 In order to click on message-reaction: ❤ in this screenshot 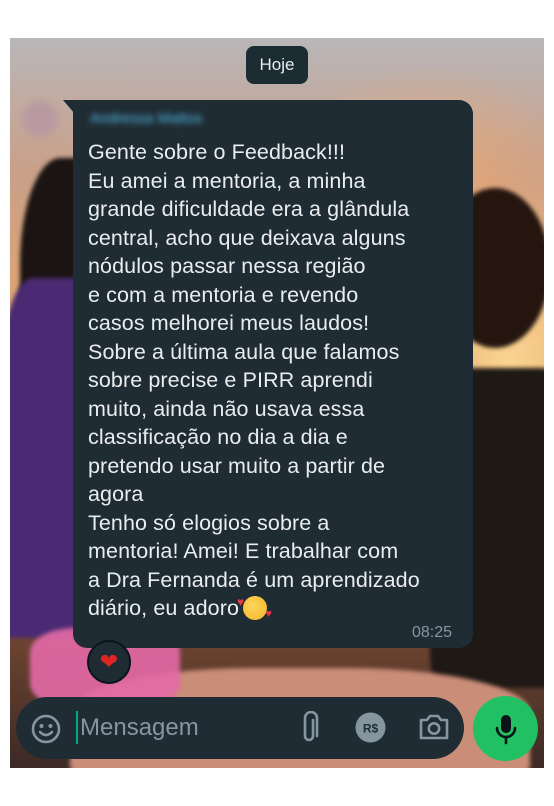, I will do `click(109, 662)`.